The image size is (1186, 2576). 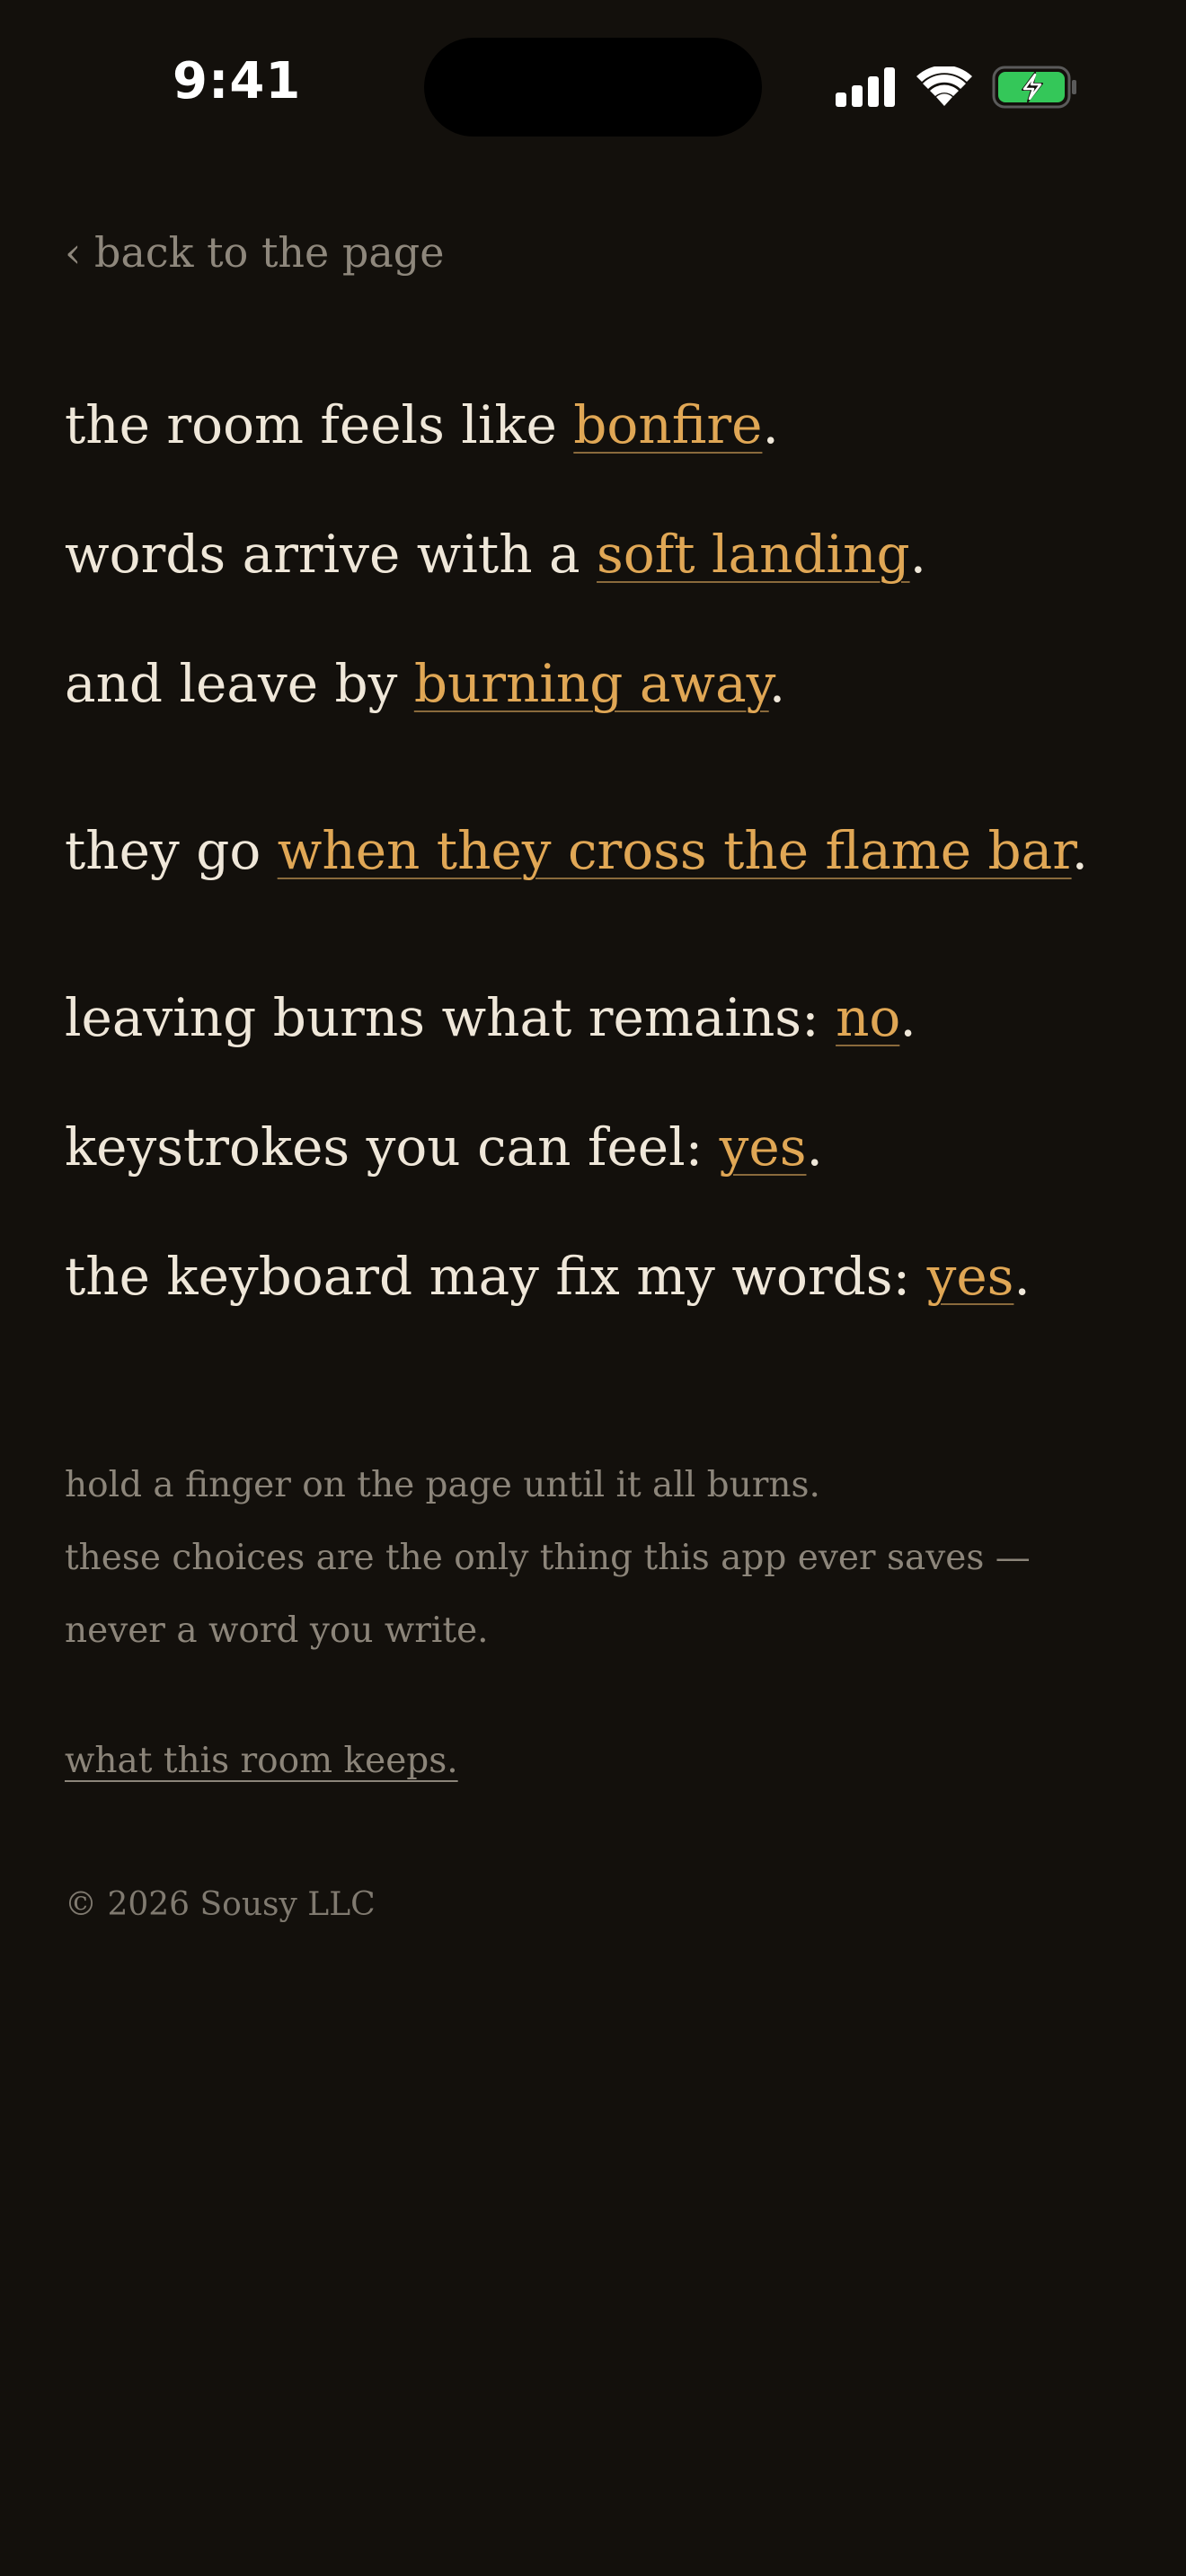 I want to click on go-choice: when they cross the flame bar, so click(x=675, y=850).